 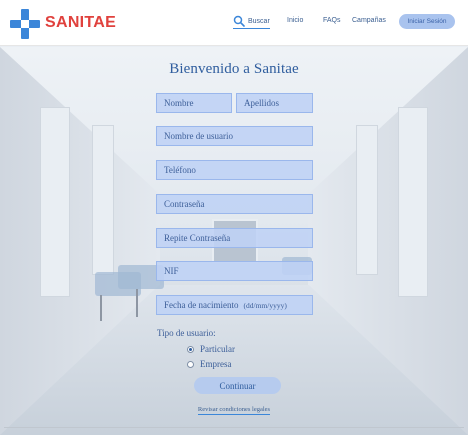 I want to click on nav-campaigns-link: Campañas, so click(x=369, y=20).